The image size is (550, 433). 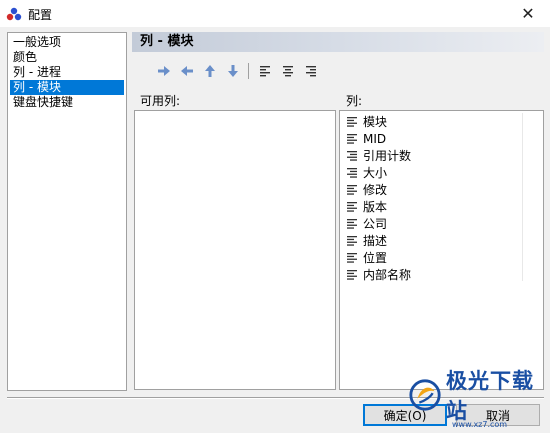 What do you see at coordinates (375, 241) in the screenshot?
I see `column-item-label: 描述` at bounding box center [375, 241].